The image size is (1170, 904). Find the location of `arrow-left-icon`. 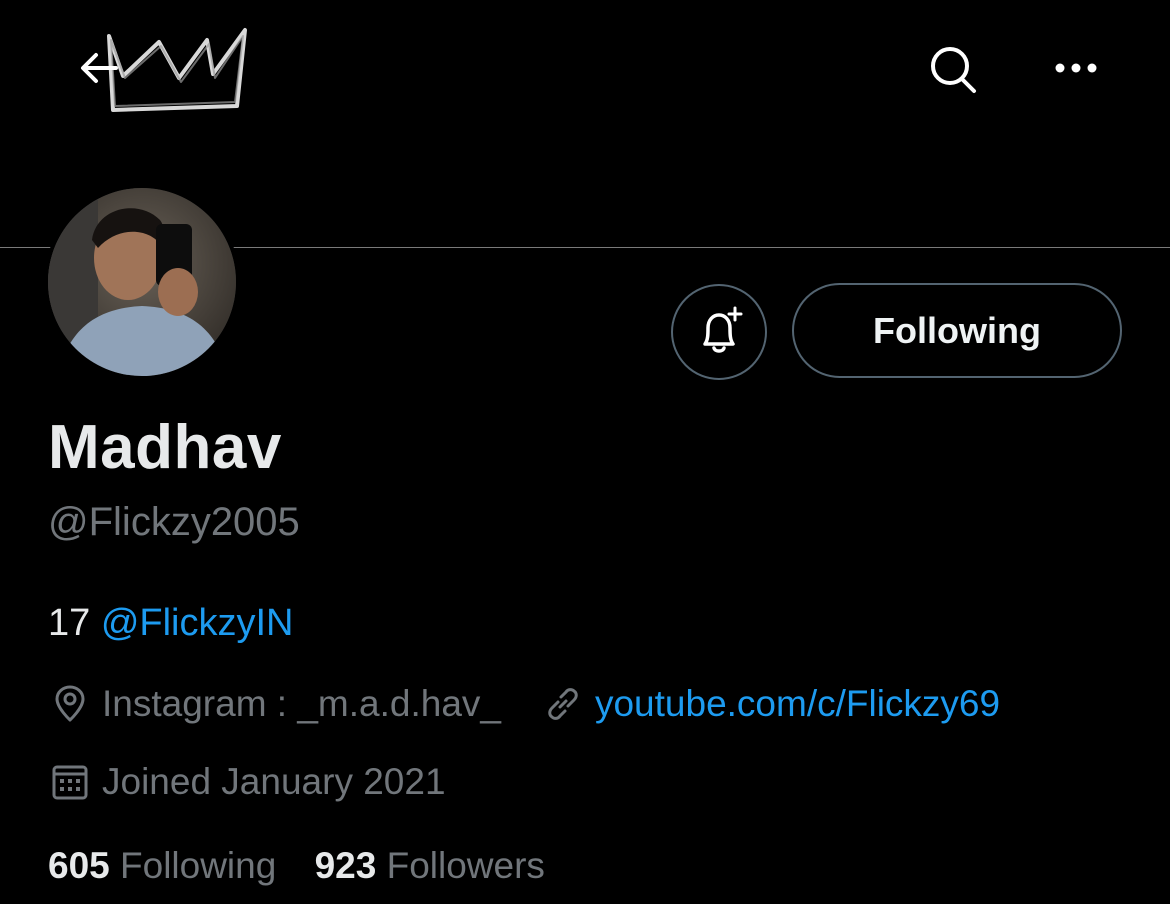

arrow-left-icon is located at coordinates (99, 68).